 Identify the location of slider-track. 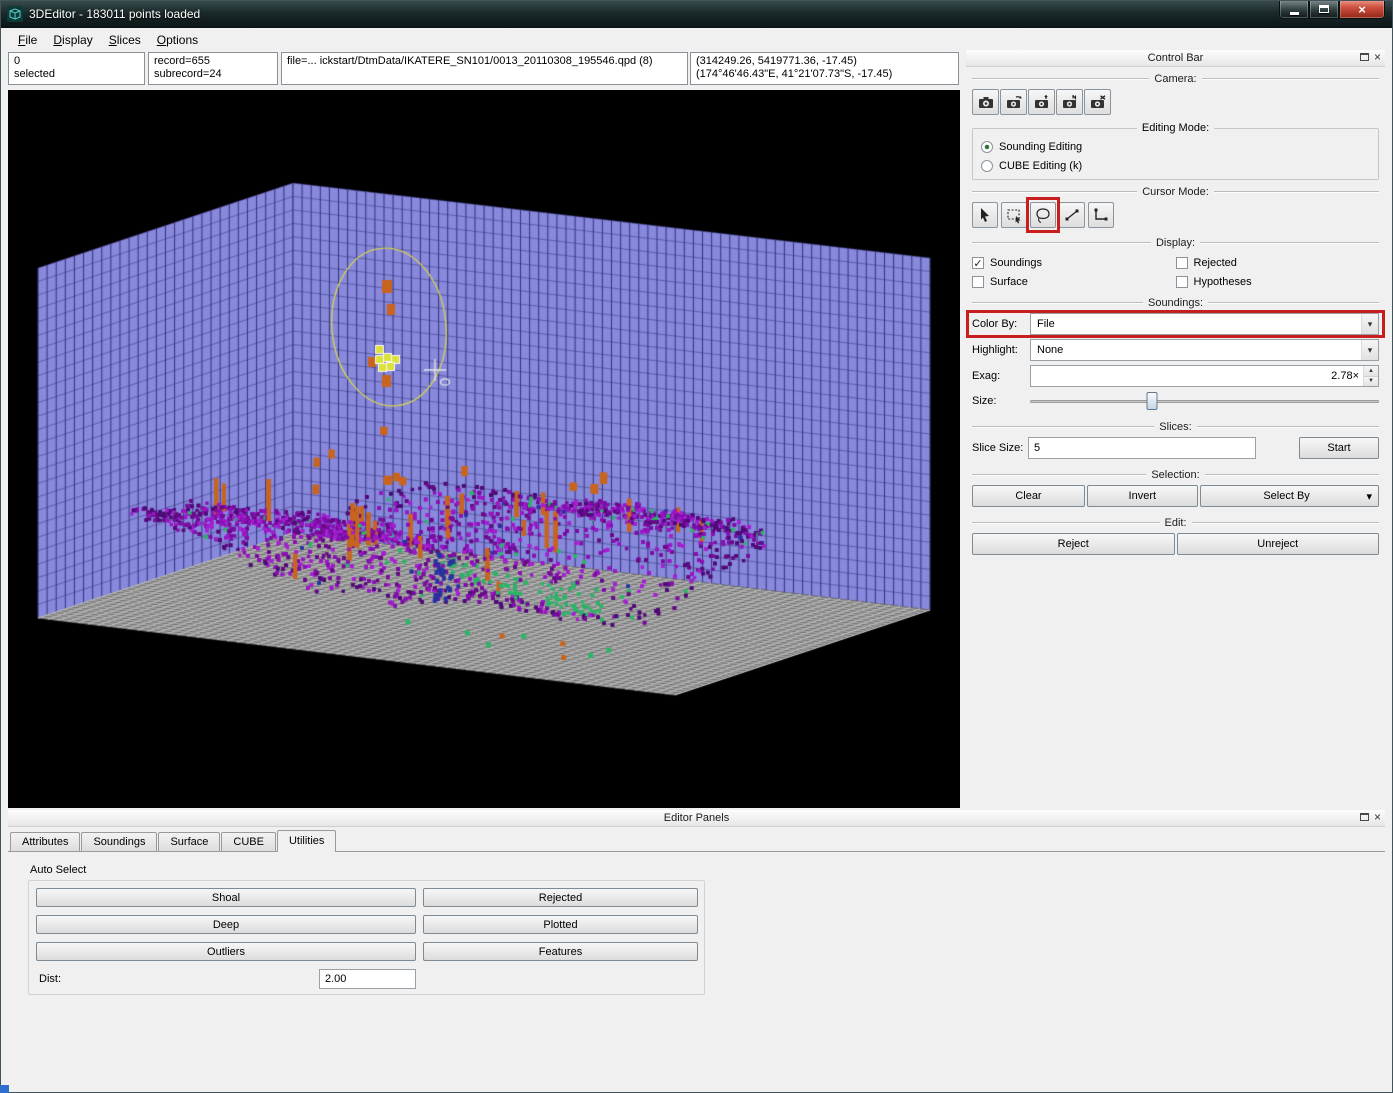
(1204, 401).